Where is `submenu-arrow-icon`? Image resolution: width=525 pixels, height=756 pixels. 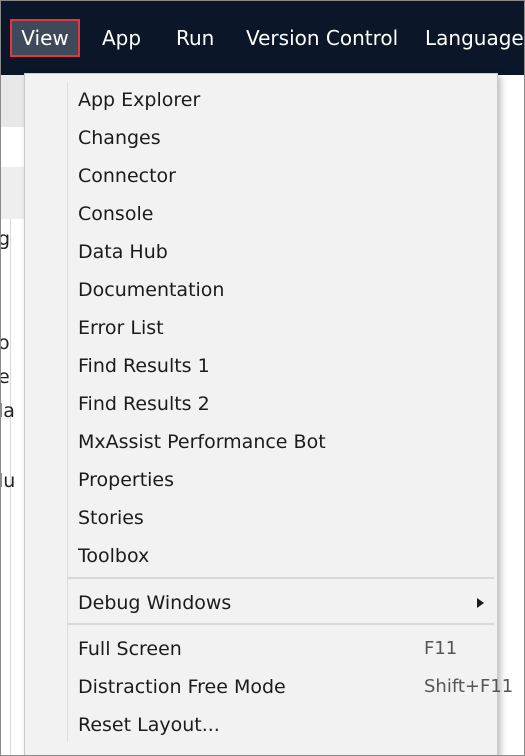 submenu-arrow-icon is located at coordinates (480, 603).